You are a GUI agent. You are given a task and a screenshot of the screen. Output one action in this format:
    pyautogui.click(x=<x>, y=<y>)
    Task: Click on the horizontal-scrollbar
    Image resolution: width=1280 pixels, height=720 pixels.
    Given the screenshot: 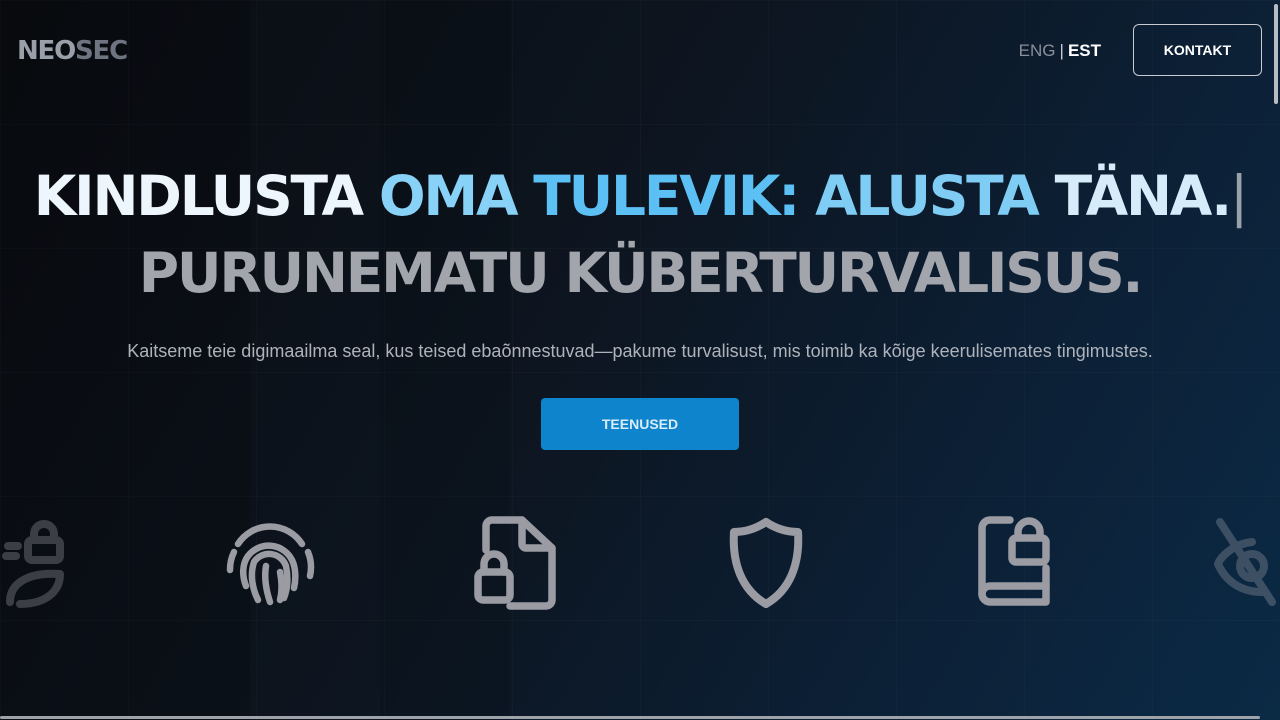 What is the action you would take?
    pyautogui.click(x=636, y=717)
    